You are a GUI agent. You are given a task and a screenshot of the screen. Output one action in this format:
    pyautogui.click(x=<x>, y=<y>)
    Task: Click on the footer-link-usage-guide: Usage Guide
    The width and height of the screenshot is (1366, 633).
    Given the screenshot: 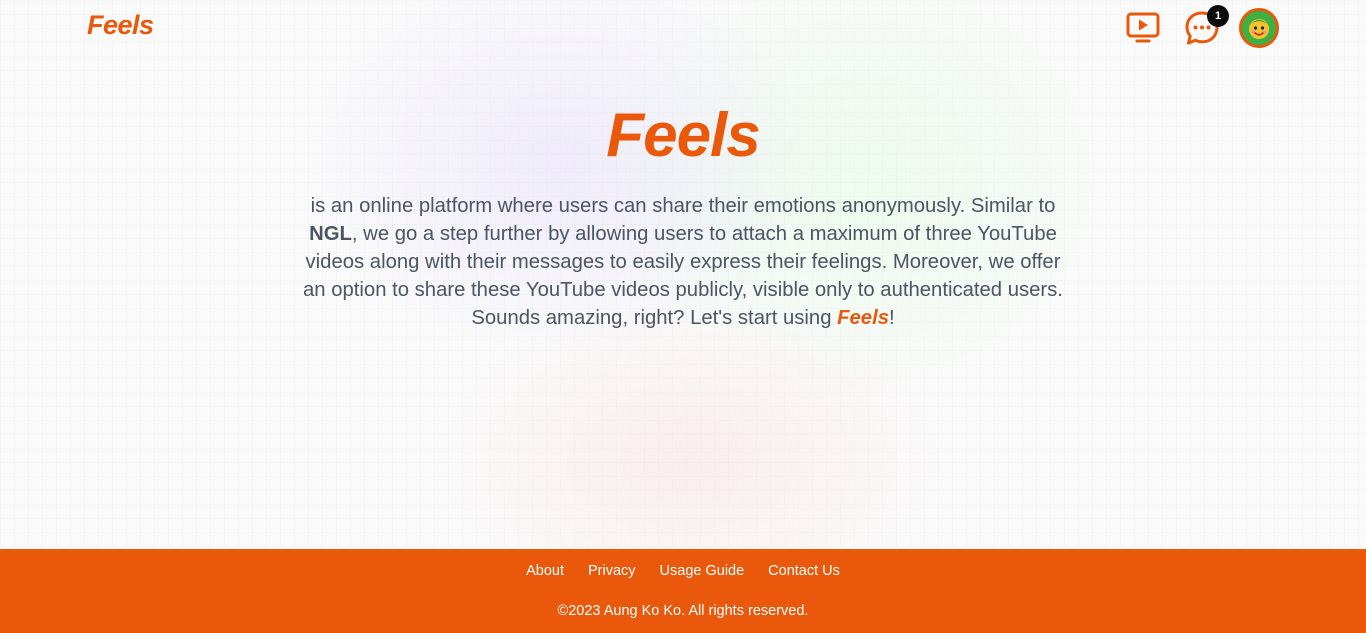 What is the action you would take?
    pyautogui.click(x=702, y=571)
    